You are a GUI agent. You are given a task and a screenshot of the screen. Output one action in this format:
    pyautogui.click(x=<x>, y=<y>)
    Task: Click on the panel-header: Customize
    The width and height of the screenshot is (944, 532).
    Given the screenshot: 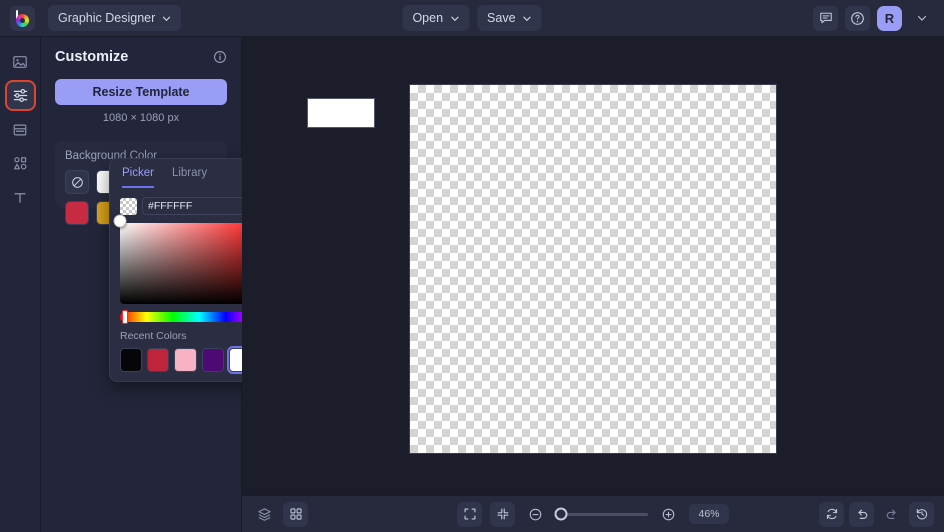 What is the action you would take?
    pyautogui.click(x=141, y=57)
    